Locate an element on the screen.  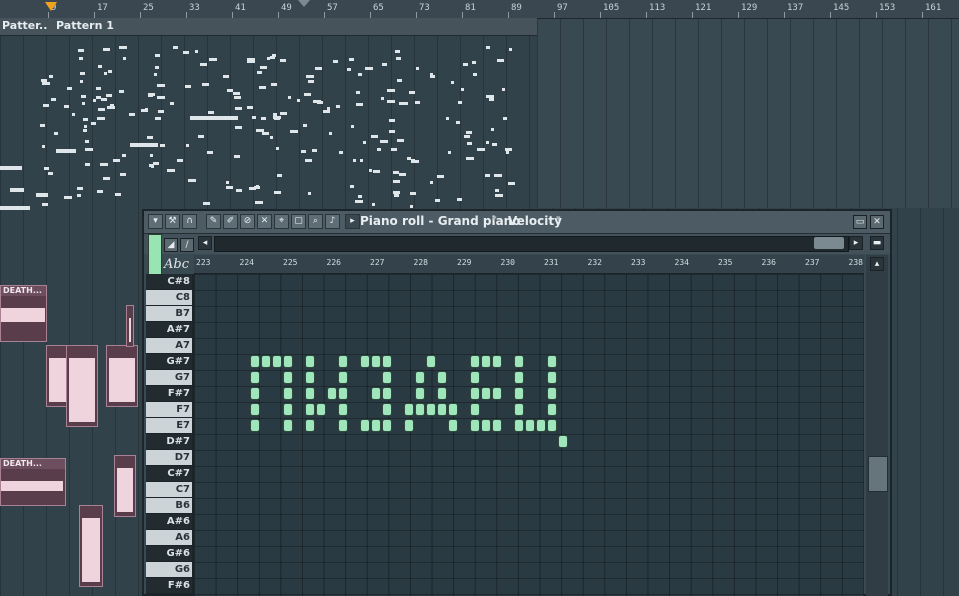
piano-key: B7 is located at coordinates (169, 313).